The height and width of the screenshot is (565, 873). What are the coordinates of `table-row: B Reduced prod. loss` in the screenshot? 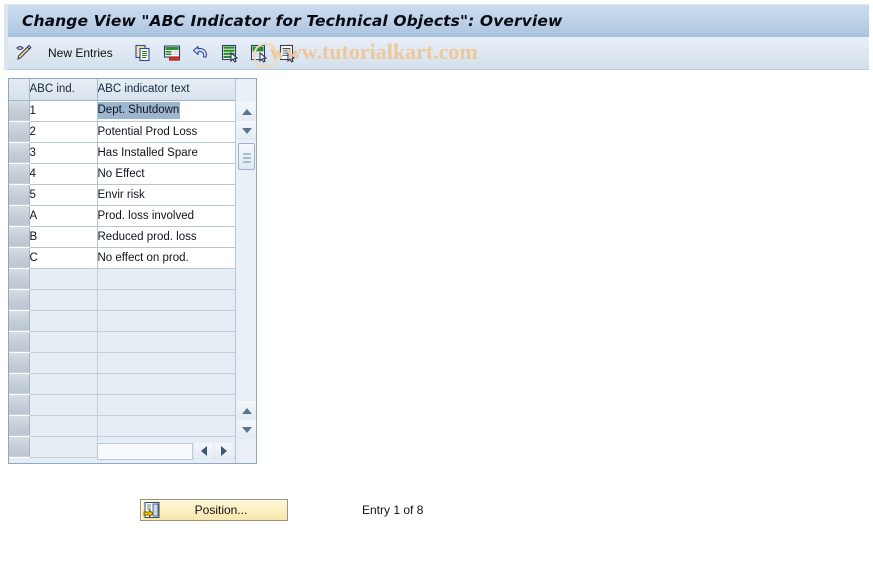 It's located at (123, 236).